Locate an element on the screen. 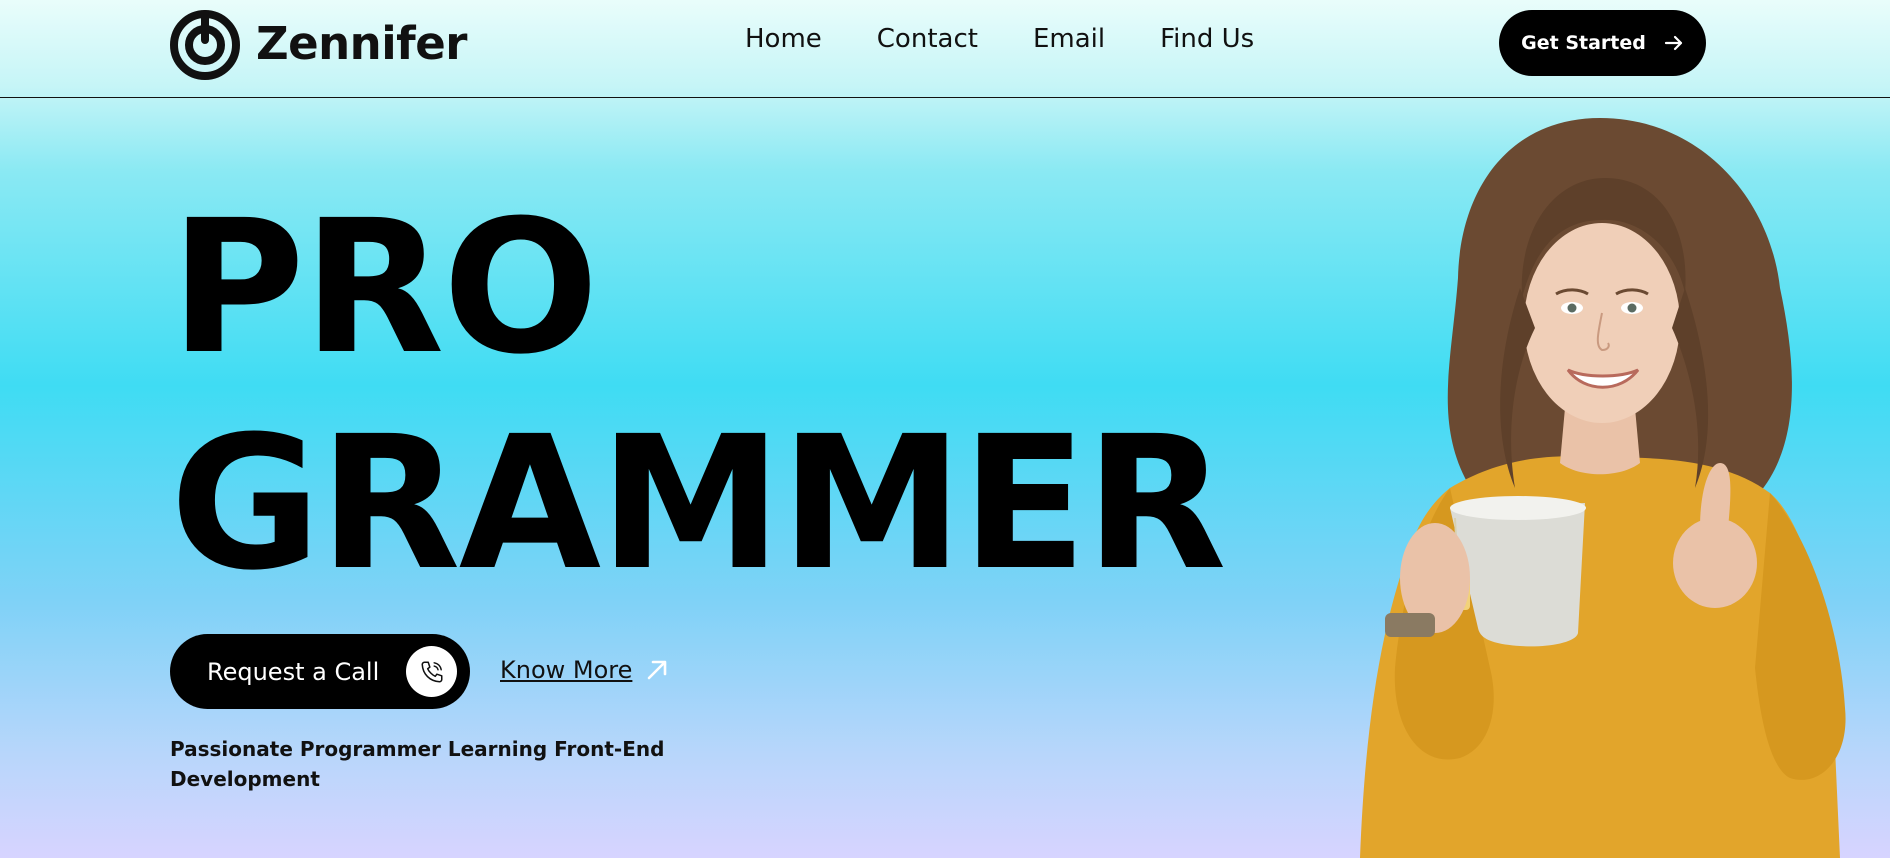 The width and height of the screenshot is (1890, 858). arrow-right-icon is located at coordinates (1673, 43).